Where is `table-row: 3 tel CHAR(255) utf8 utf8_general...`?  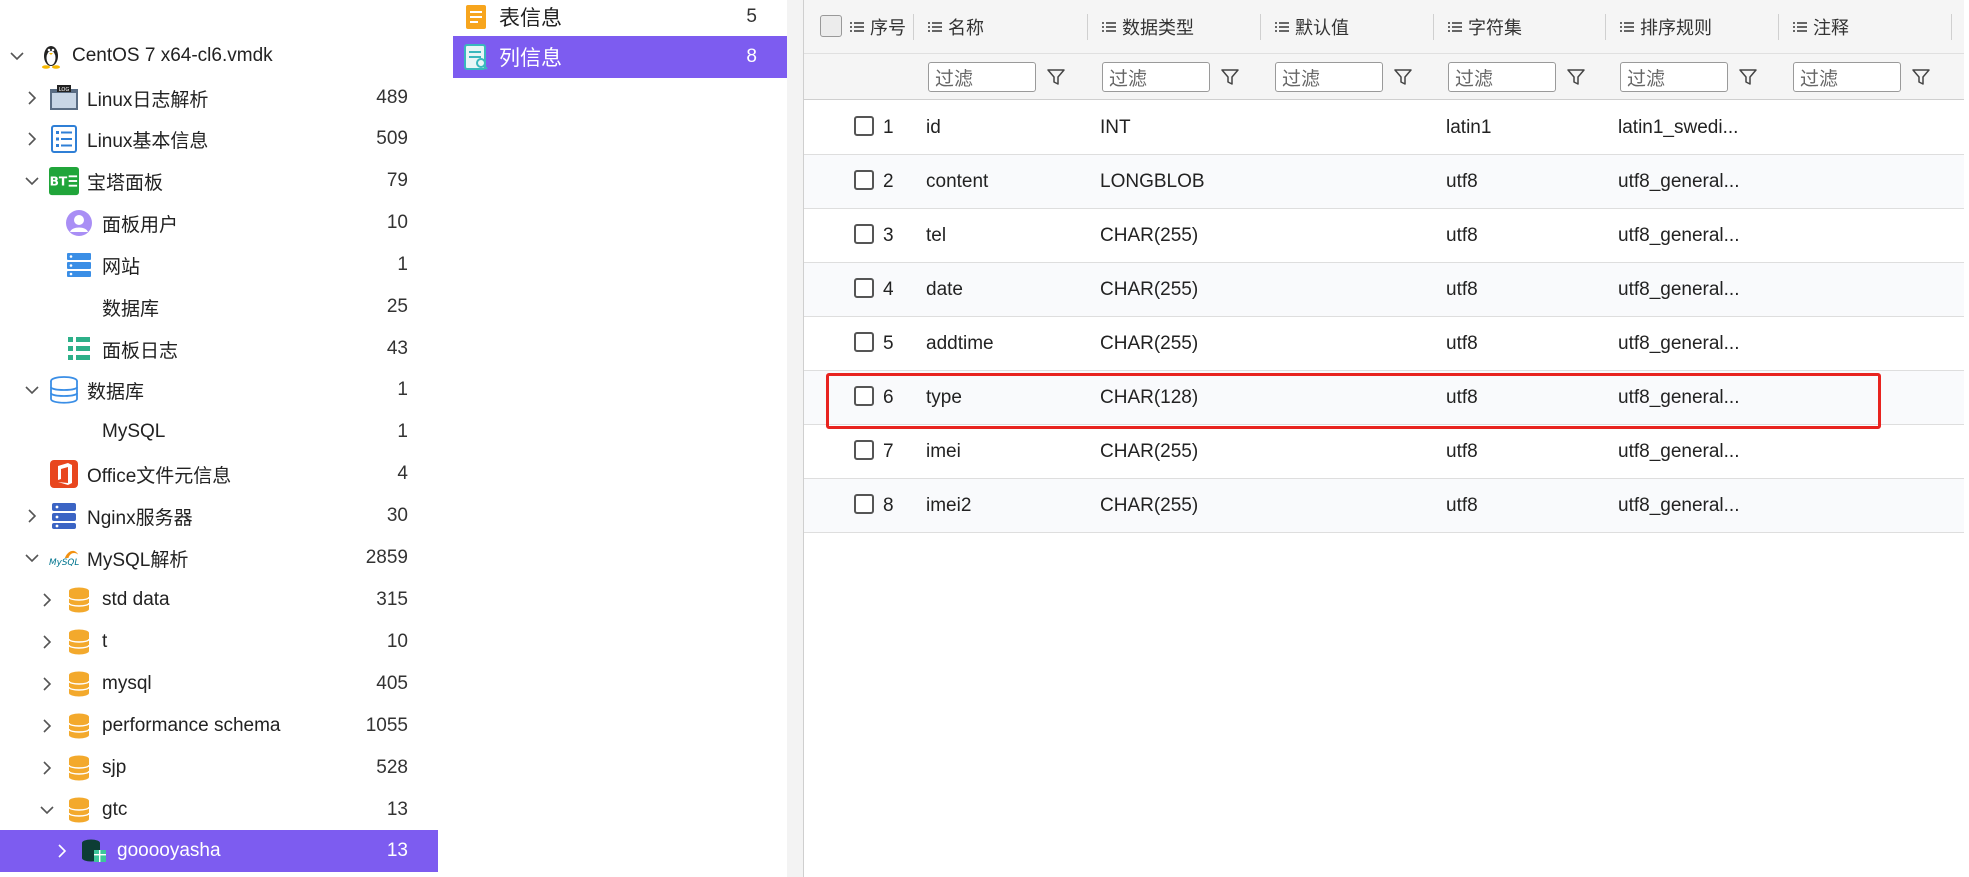 table-row: 3 tel CHAR(255) utf8 utf8_general... is located at coordinates (1384, 236).